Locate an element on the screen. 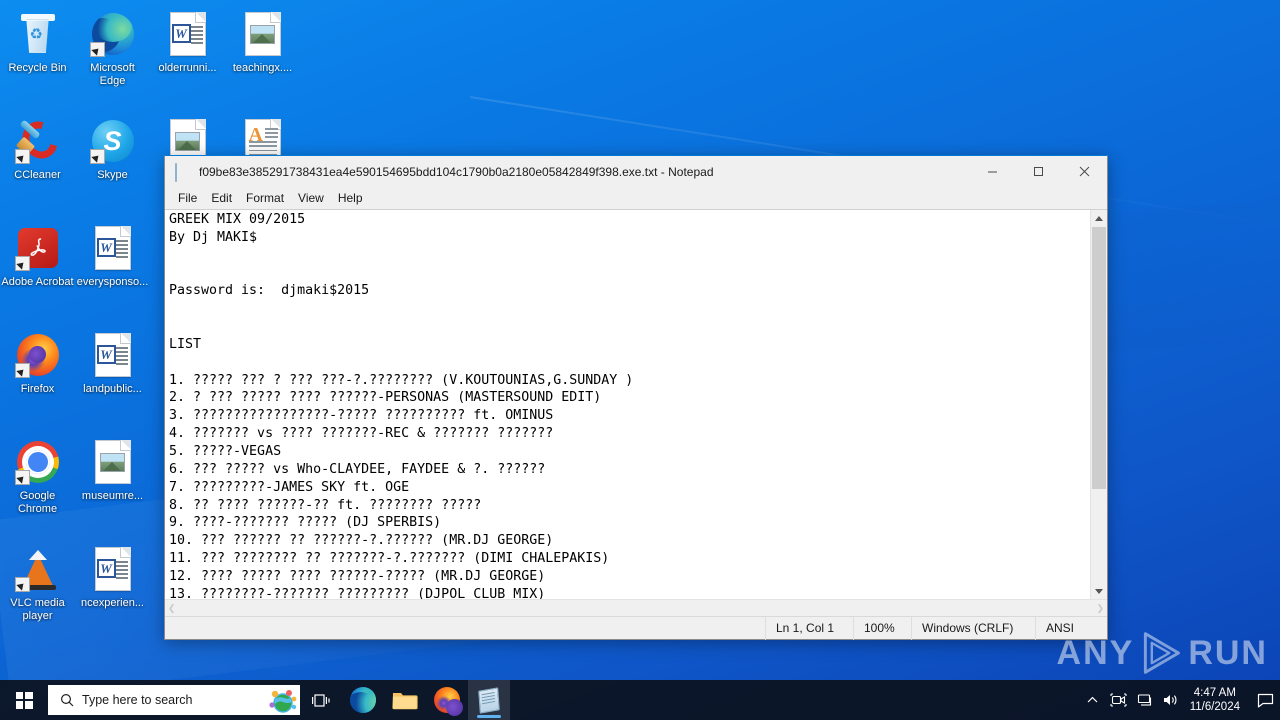 The height and width of the screenshot is (720, 1280). minimize-button is located at coordinates (992, 171).